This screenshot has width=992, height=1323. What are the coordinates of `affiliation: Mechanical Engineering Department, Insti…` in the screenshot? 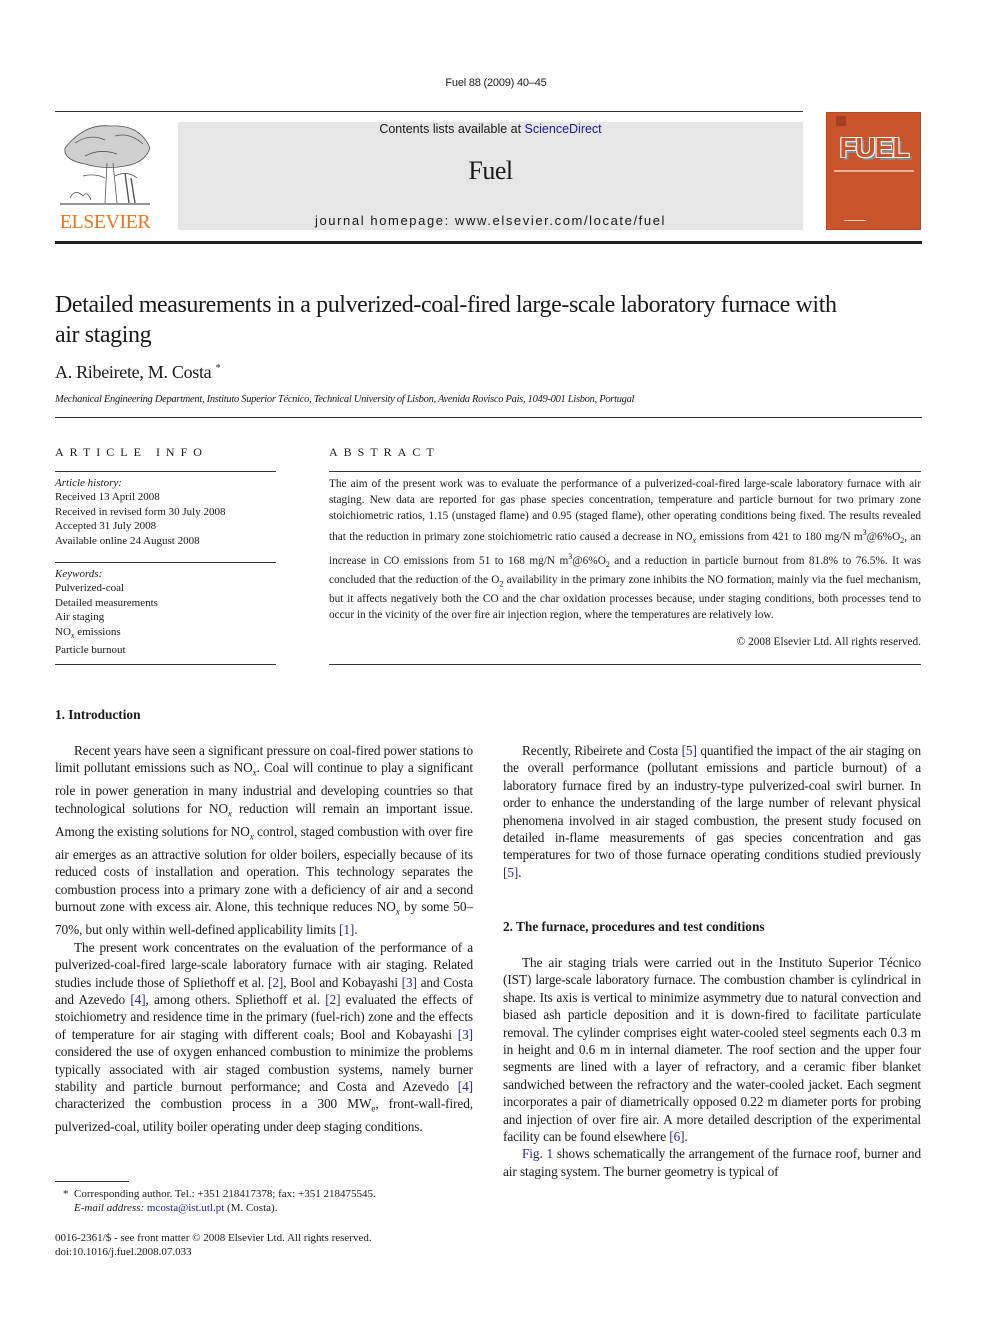 It's located at (345, 399).